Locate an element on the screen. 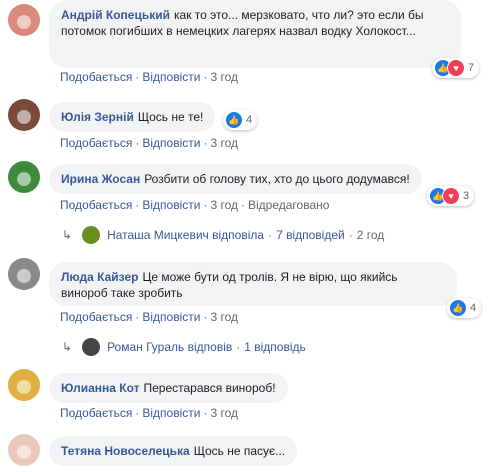 This screenshot has height=472, width=500. view-replies: ↳ Роман Гураль відповів · 1 відповідь is located at coordinates (184, 347).